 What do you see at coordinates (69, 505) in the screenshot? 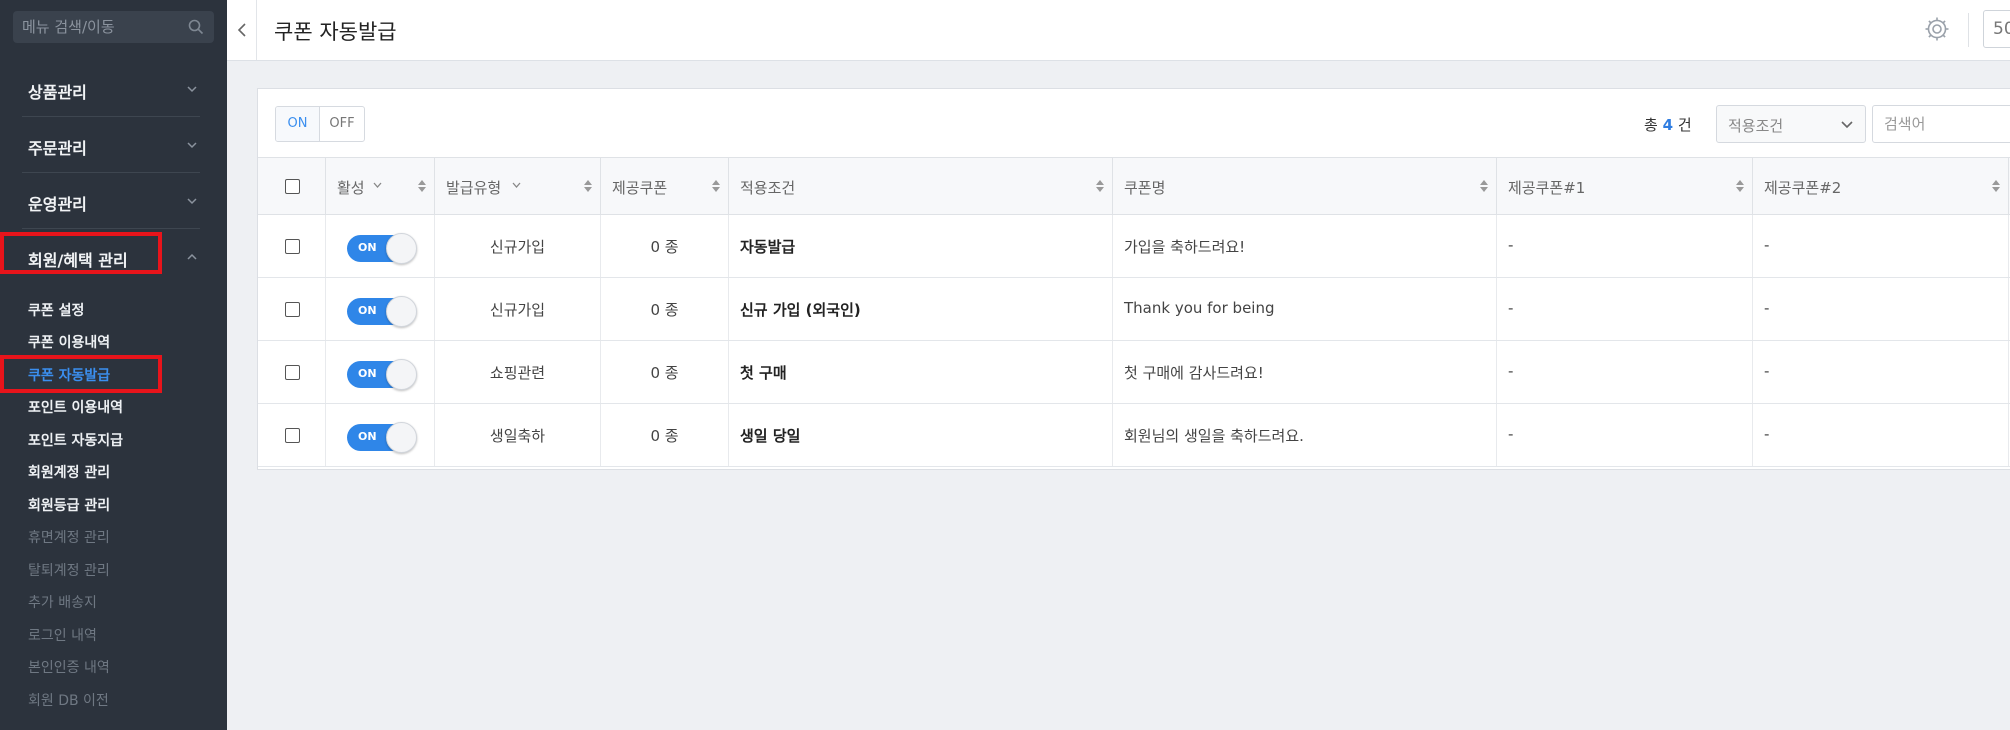
I see `sidebar-item-member-grades: 회원등급 관리` at bounding box center [69, 505].